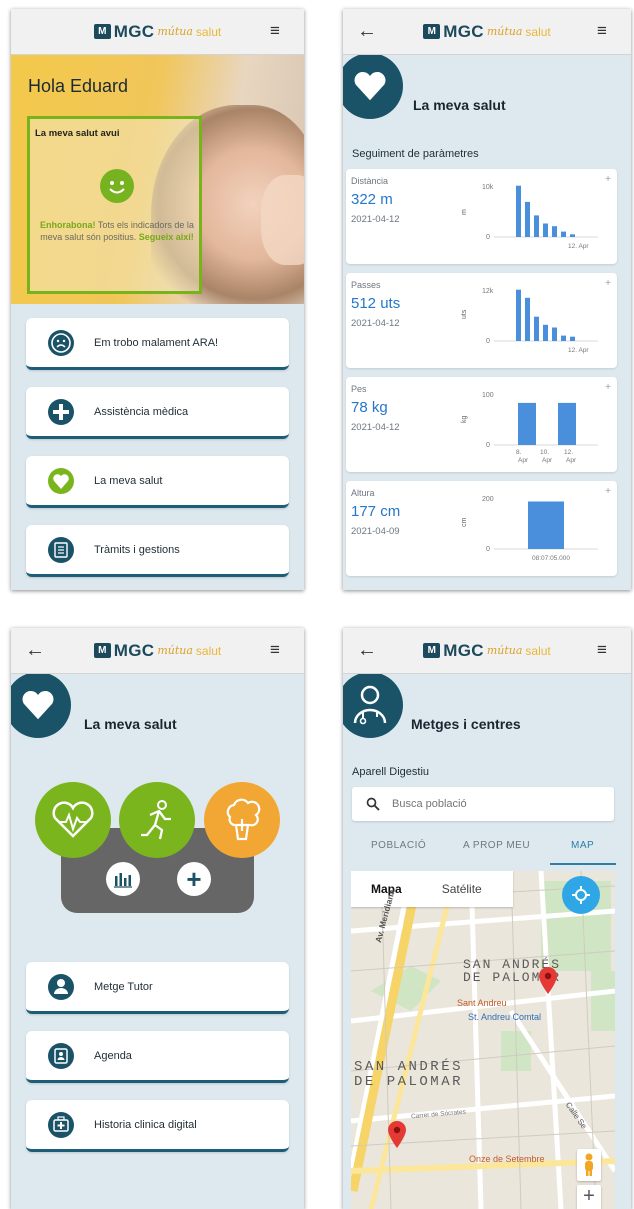 This screenshot has width=634, height=1209. I want to click on activity-button, so click(157, 820).